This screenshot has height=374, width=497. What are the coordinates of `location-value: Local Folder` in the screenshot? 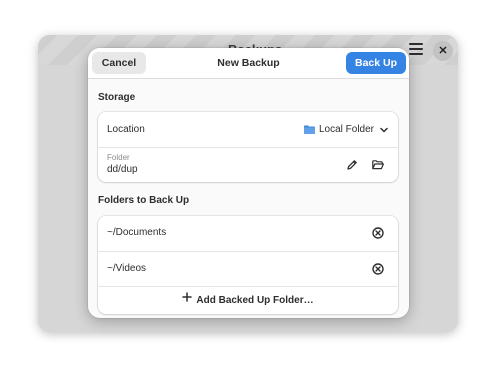 It's located at (346, 129).